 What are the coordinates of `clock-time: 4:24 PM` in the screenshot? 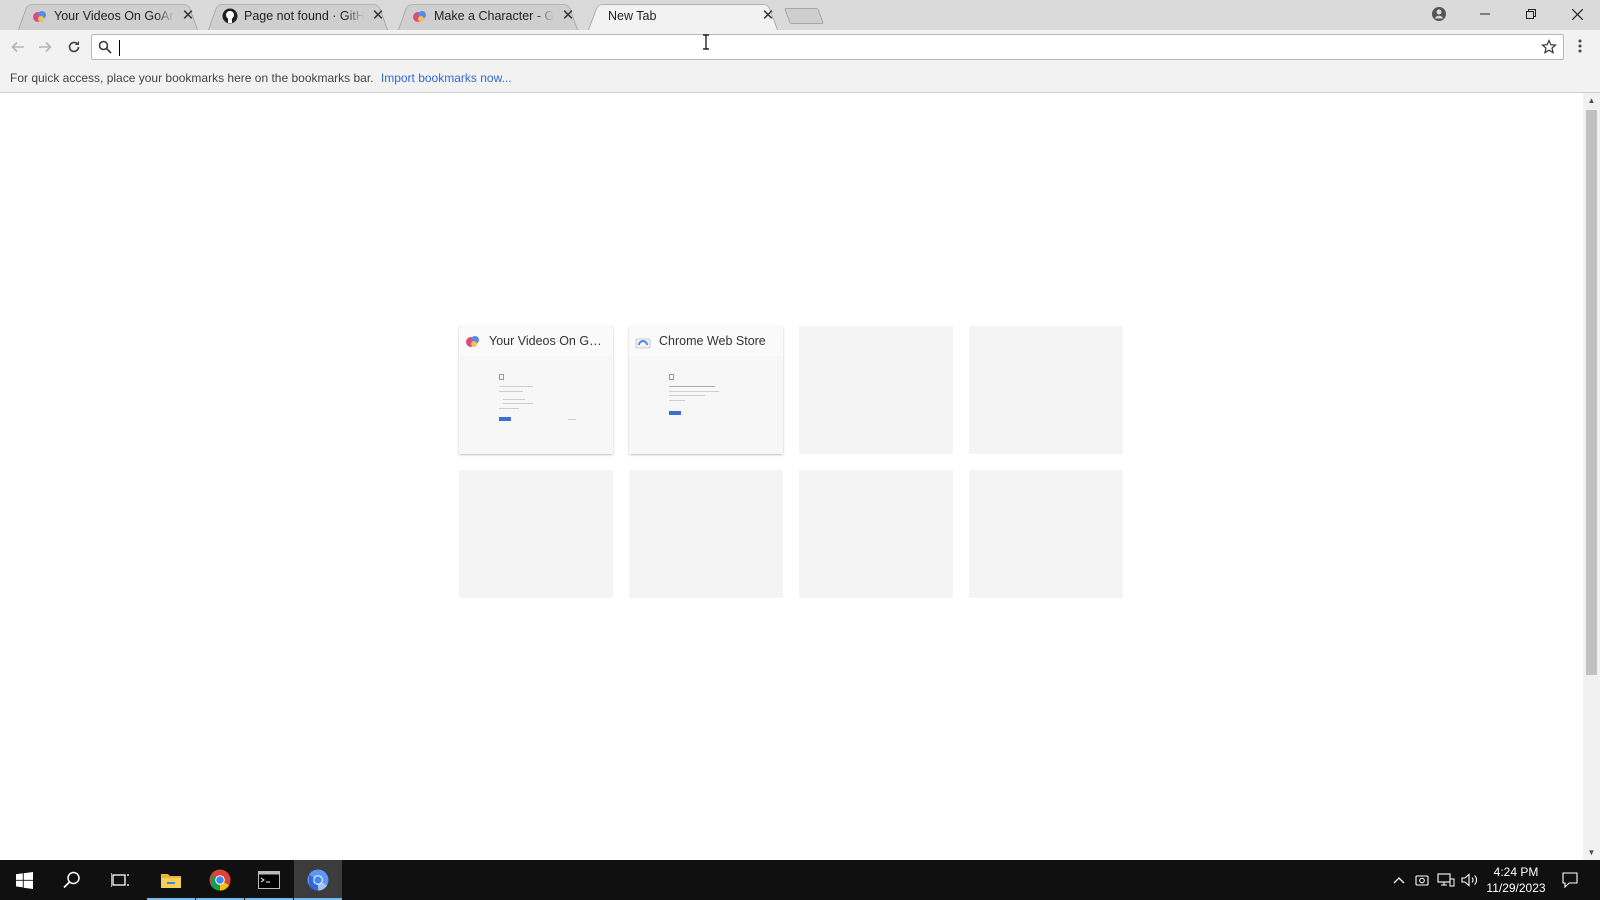 It's located at (1516, 872).